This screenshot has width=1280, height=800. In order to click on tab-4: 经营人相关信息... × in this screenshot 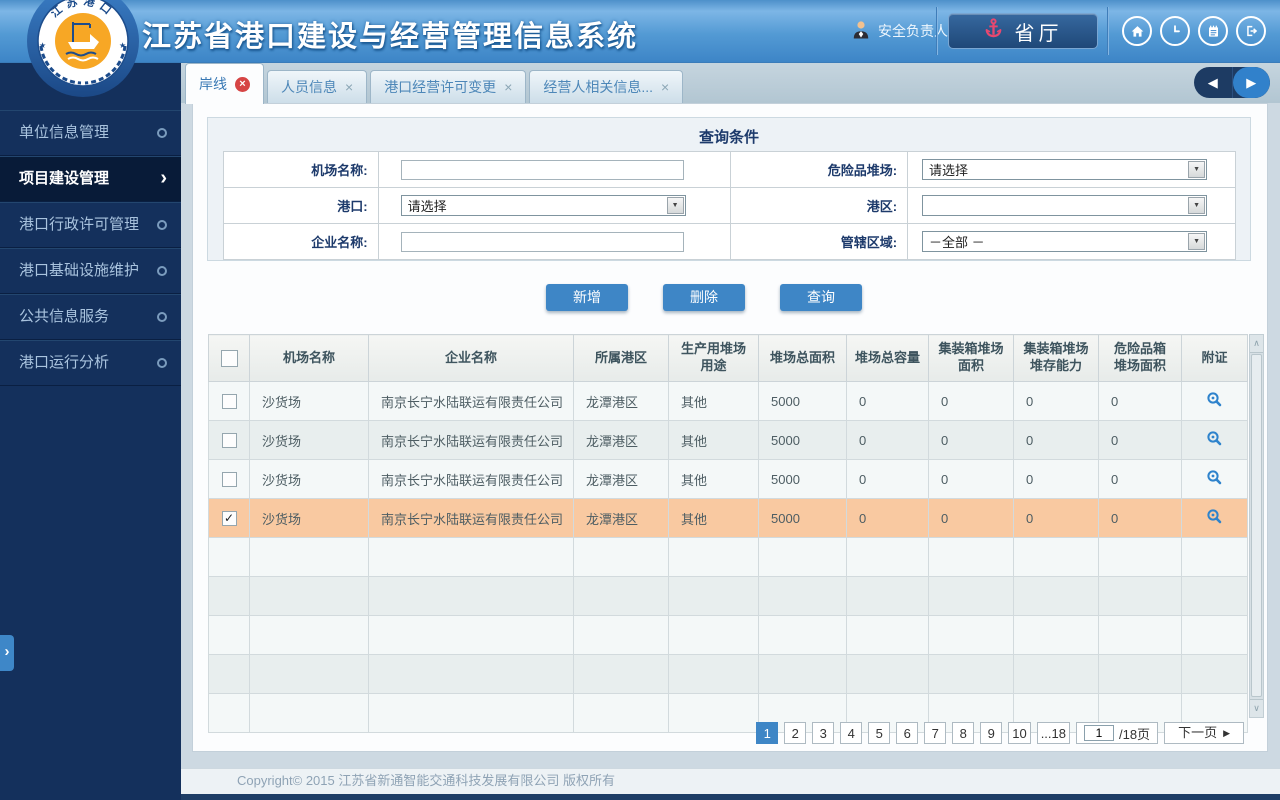, I will do `click(606, 86)`.